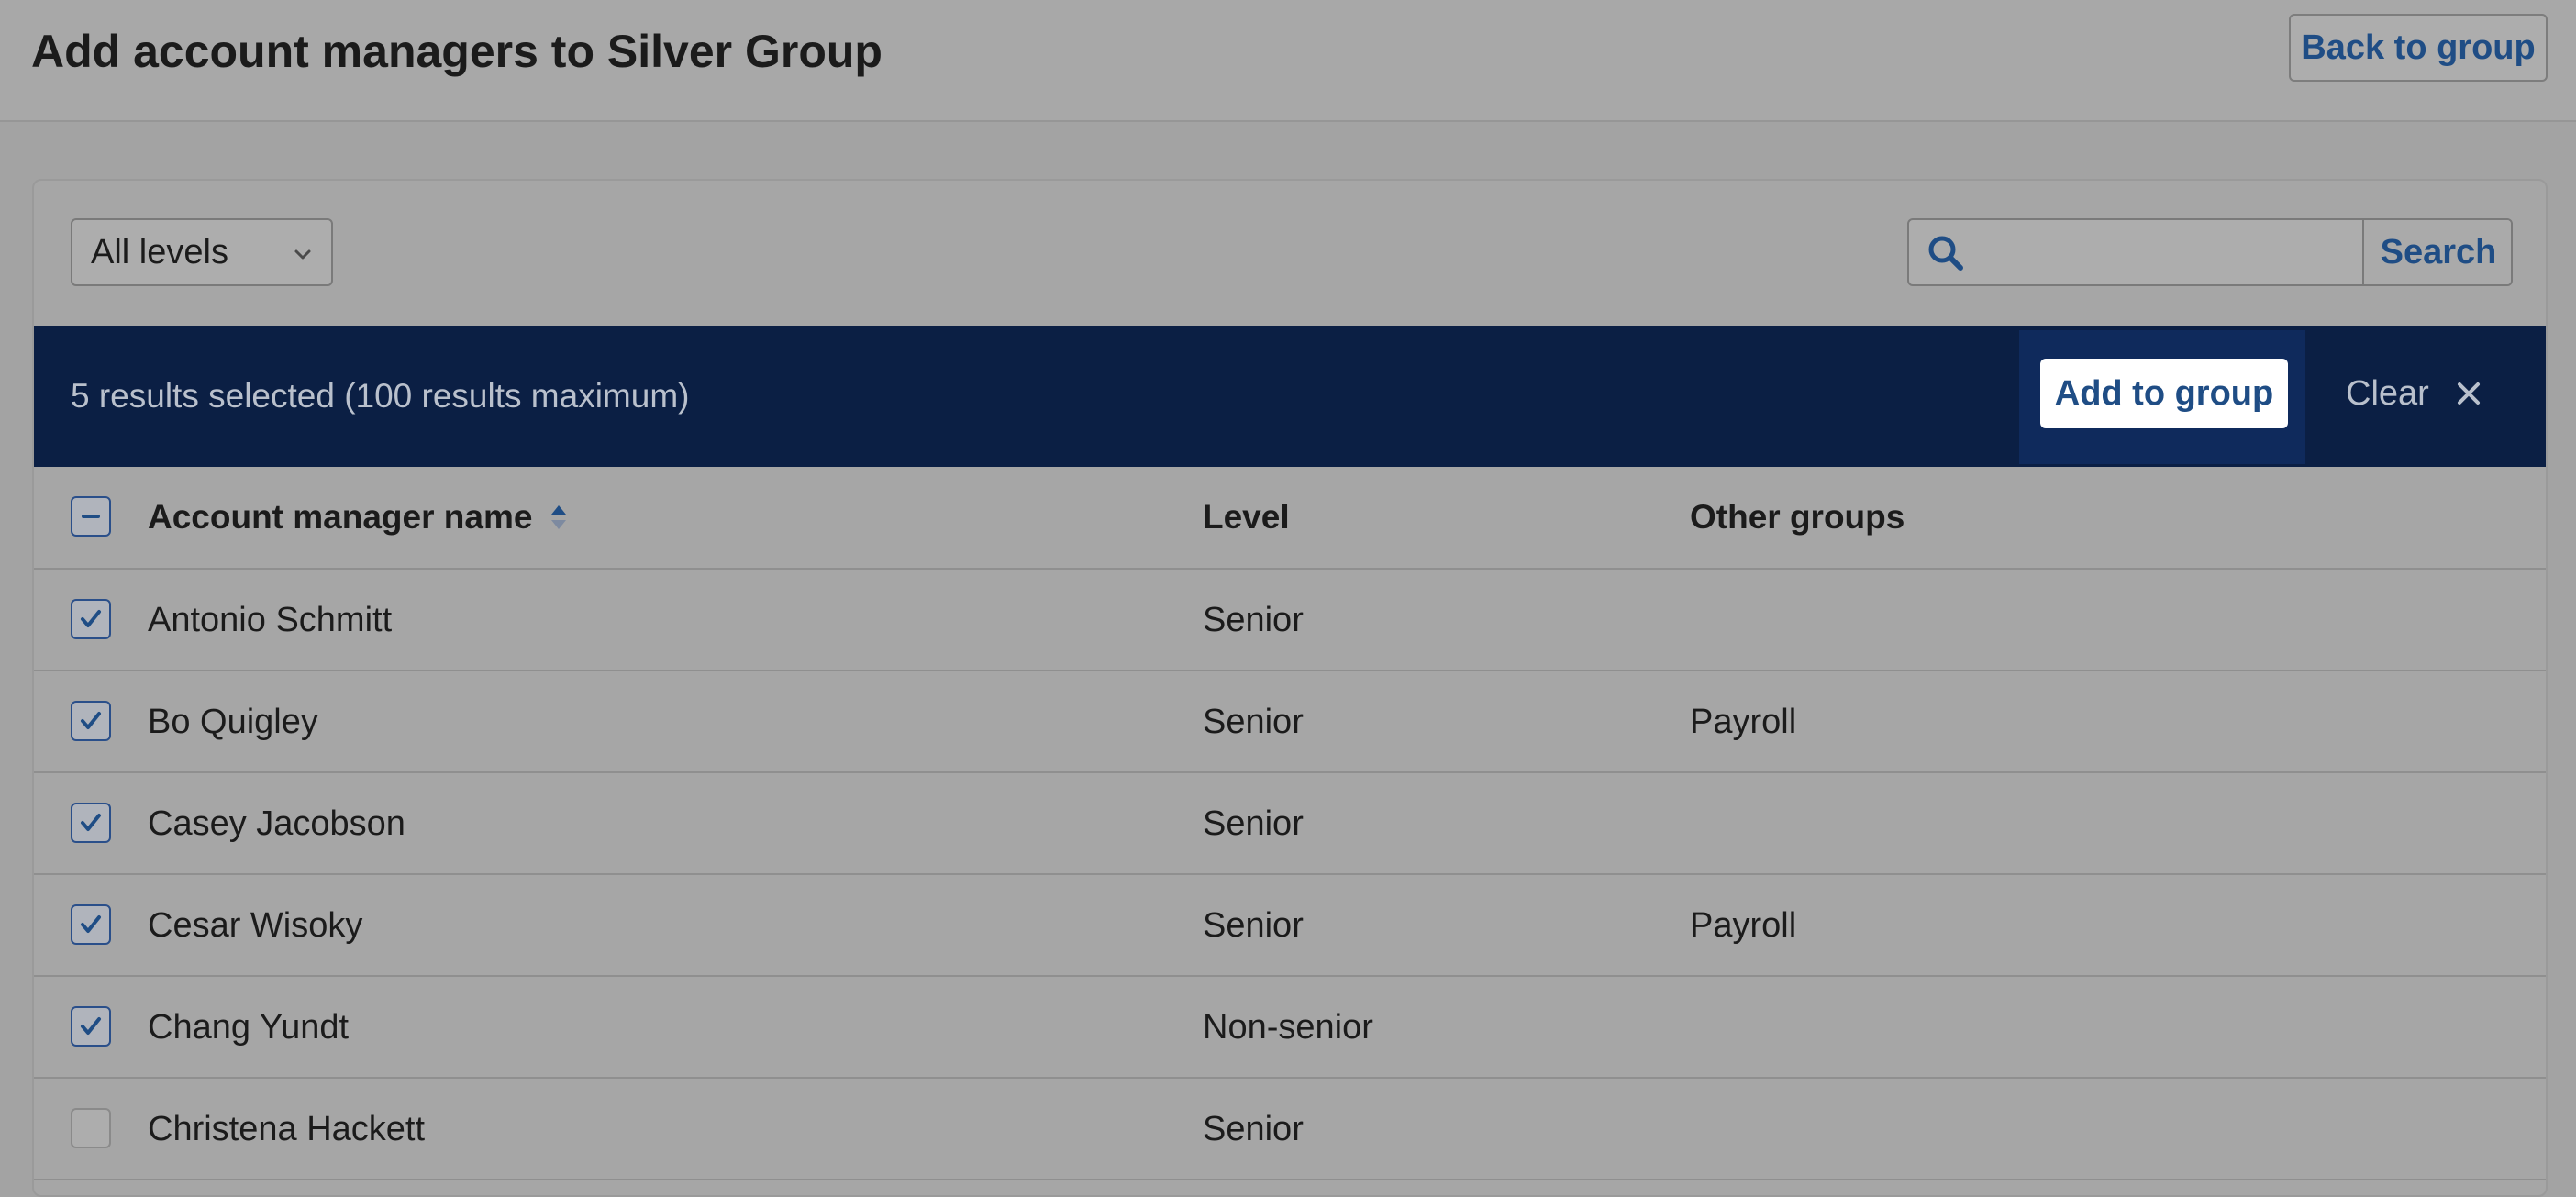  What do you see at coordinates (270, 619) in the screenshot?
I see `manager-name-cell: Antonio Schmitt` at bounding box center [270, 619].